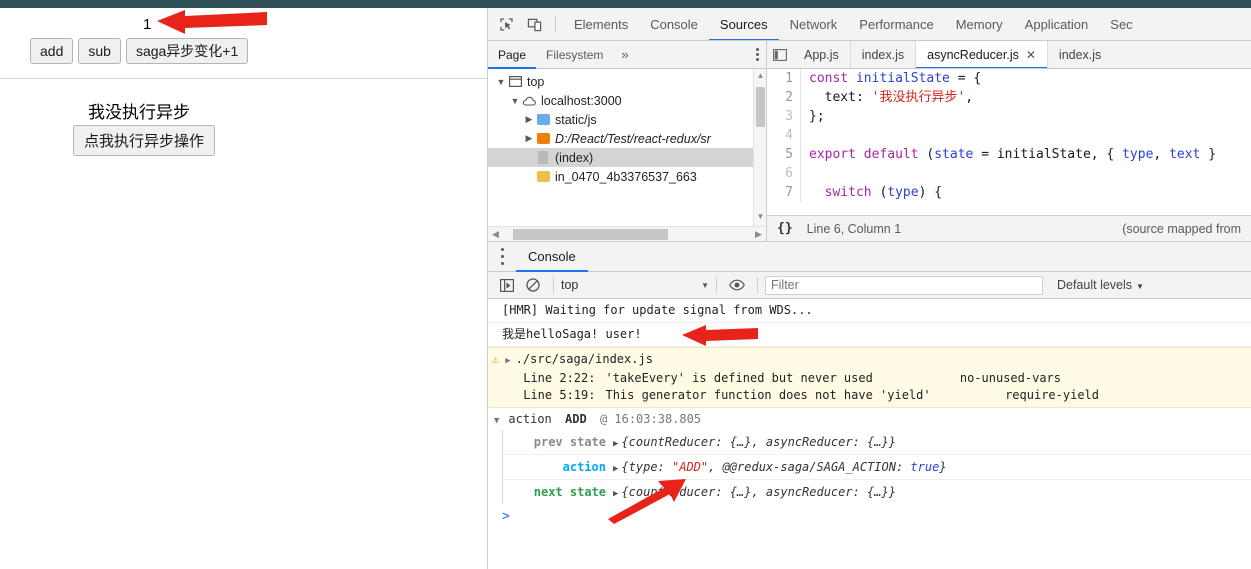 The height and width of the screenshot is (569, 1251). I want to click on inspect-element-icon, so click(506, 24).